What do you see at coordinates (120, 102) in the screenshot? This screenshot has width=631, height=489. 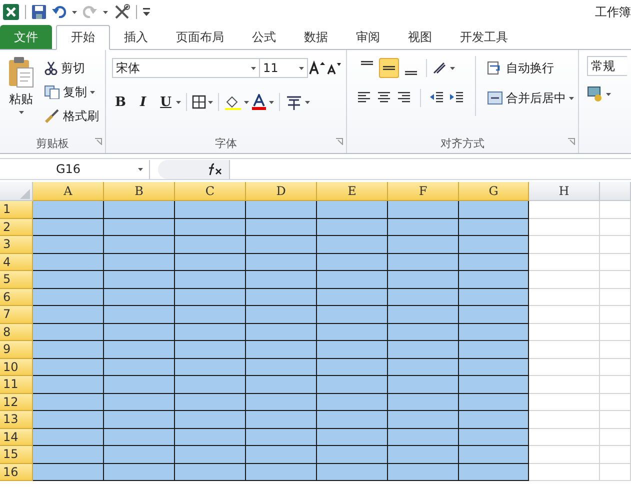 I see `bold-button: B` at bounding box center [120, 102].